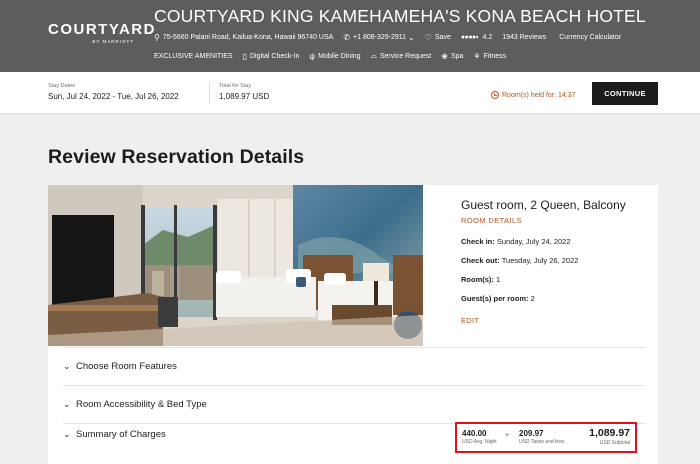 The width and height of the screenshot is (700, 464). I want to click on page-title: Review Reservation Details, so click(176, 157).